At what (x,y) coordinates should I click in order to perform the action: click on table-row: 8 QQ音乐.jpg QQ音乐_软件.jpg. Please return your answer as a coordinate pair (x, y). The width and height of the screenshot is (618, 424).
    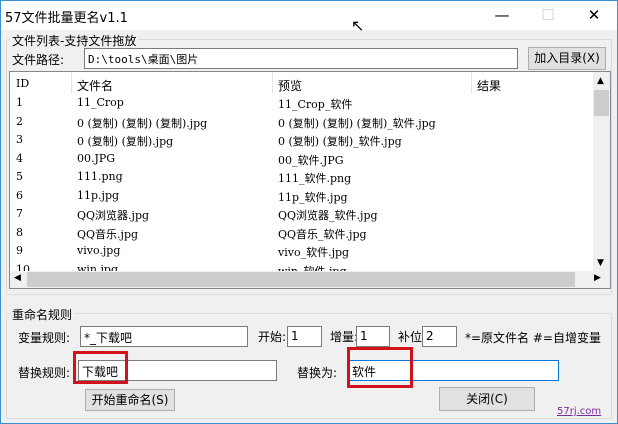
    Looking at the image, I should click on (302, 234).